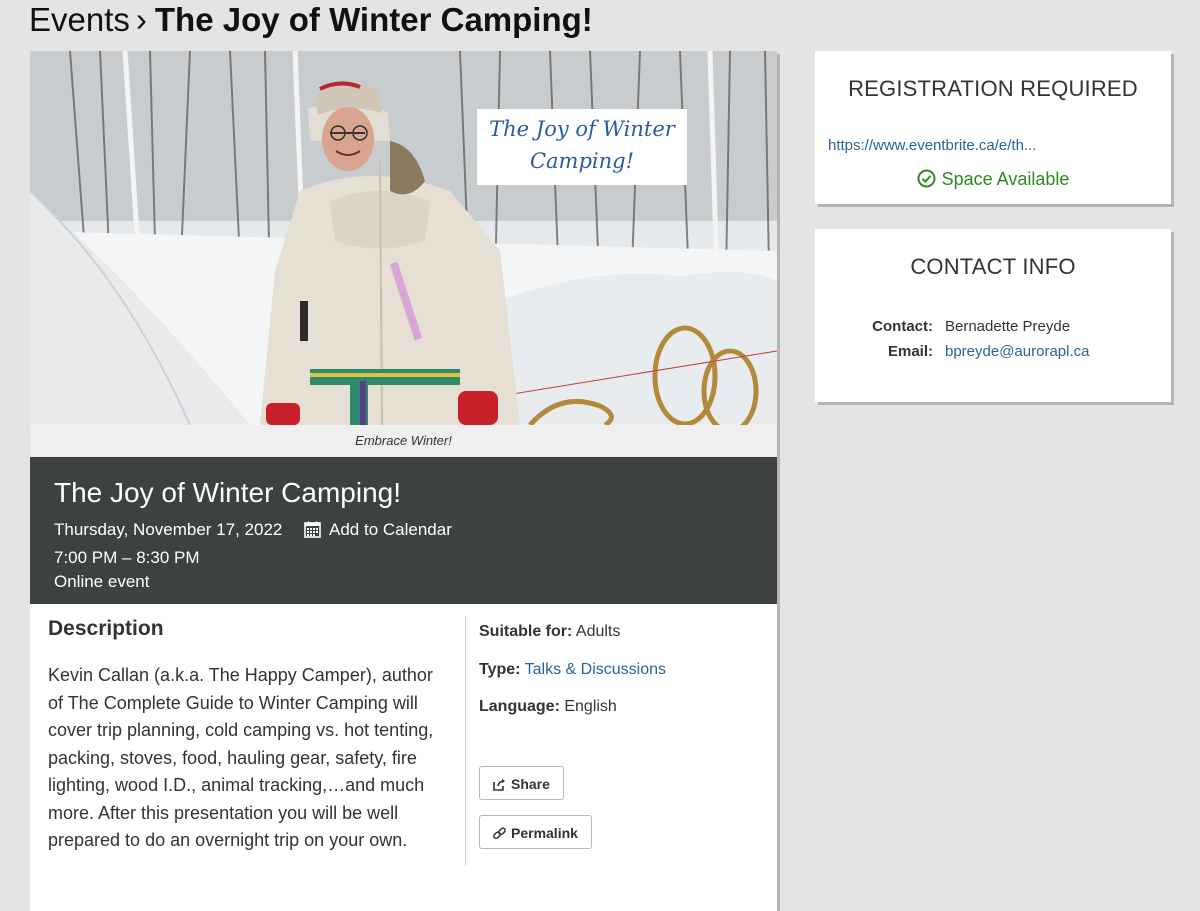  What do you see at coordinates (590, 706) in the screenshot?
I see `language-value: English` at bounding box center [590, 706].